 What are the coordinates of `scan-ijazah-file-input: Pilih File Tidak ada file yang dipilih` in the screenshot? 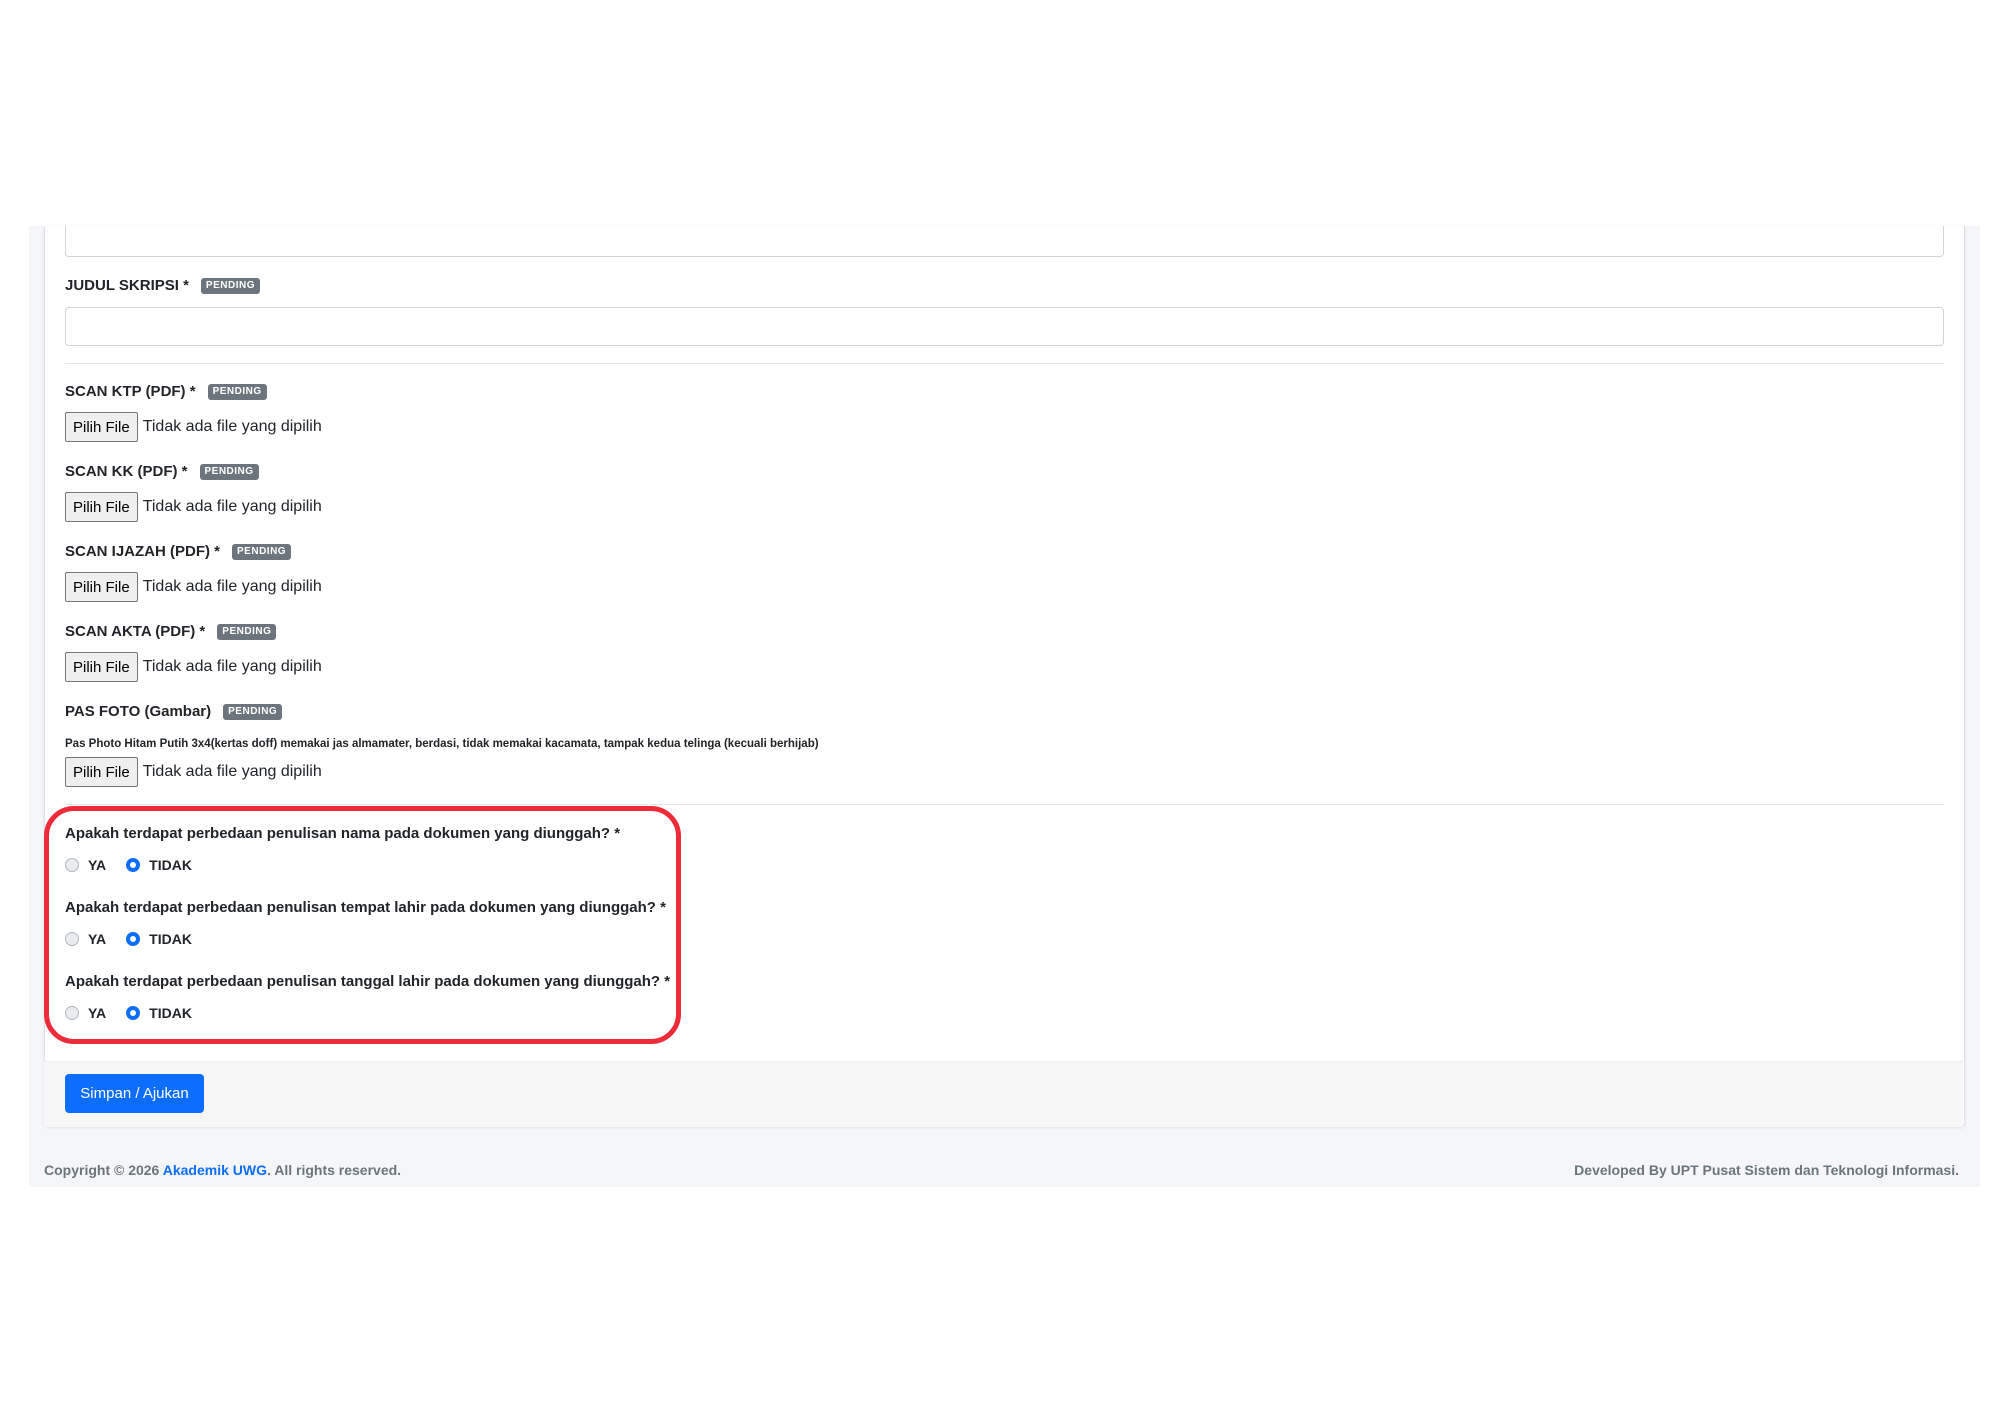 It's located at (193, 587).